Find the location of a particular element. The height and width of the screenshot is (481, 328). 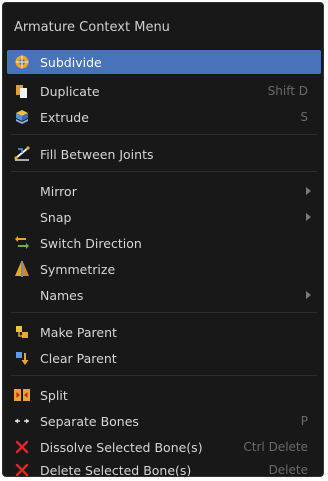

menu-item-split: Split is located at coordinates (164, 395).